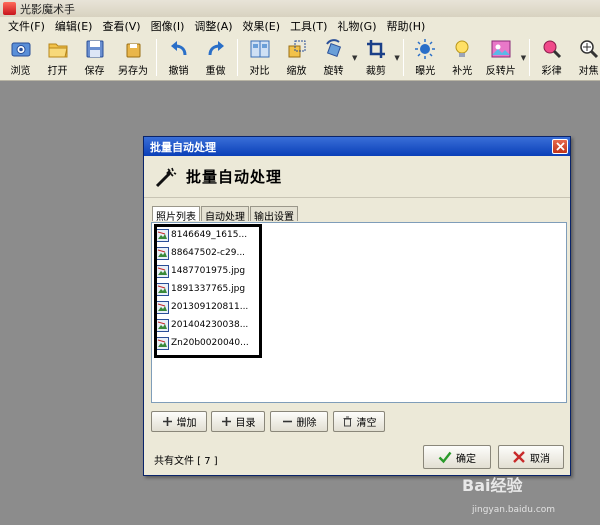 This screenshot has height=525, width=600. Describe the element at coordinates (168, 26) in the screenshot. I see `menu-image: 图像(I)` at that location.